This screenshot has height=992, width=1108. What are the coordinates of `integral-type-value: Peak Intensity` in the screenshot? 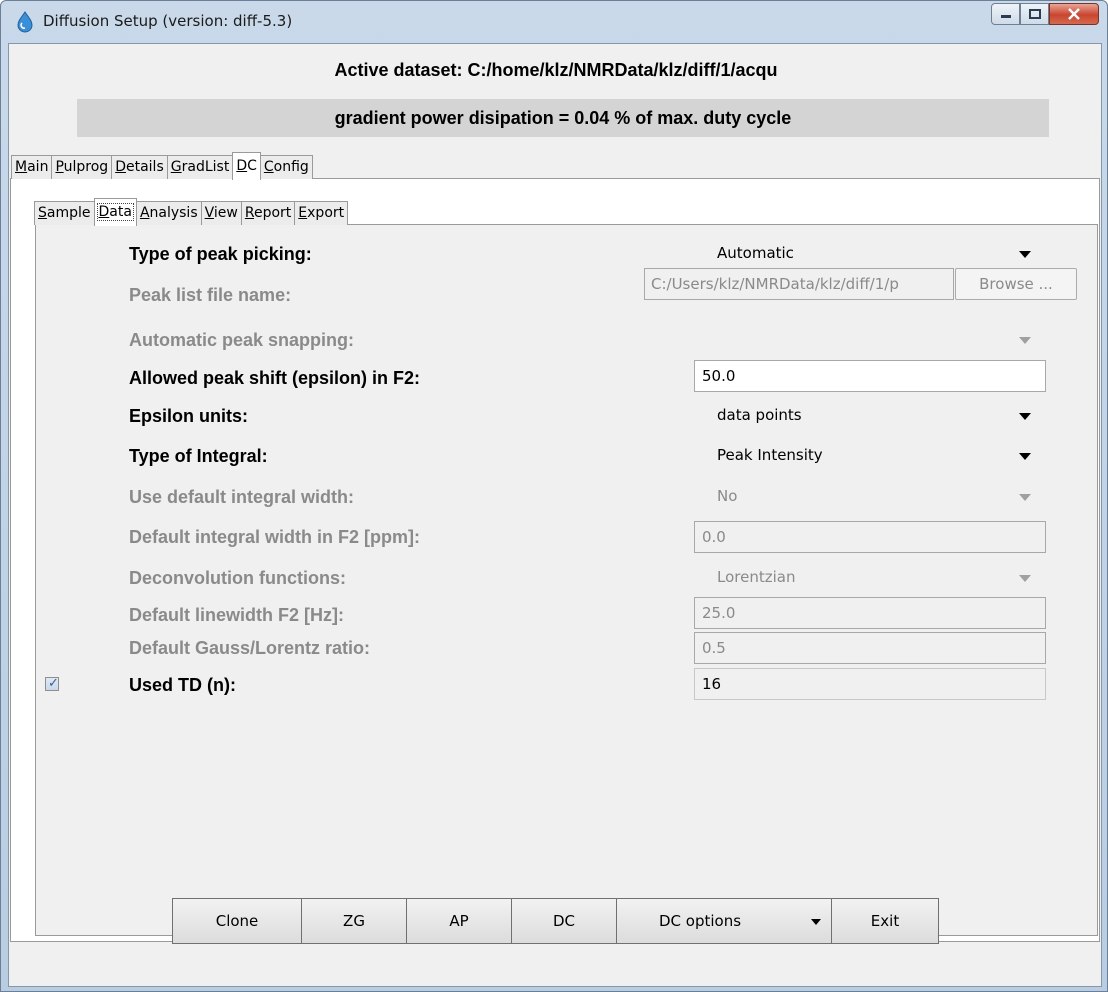 It's located at (770, 455).